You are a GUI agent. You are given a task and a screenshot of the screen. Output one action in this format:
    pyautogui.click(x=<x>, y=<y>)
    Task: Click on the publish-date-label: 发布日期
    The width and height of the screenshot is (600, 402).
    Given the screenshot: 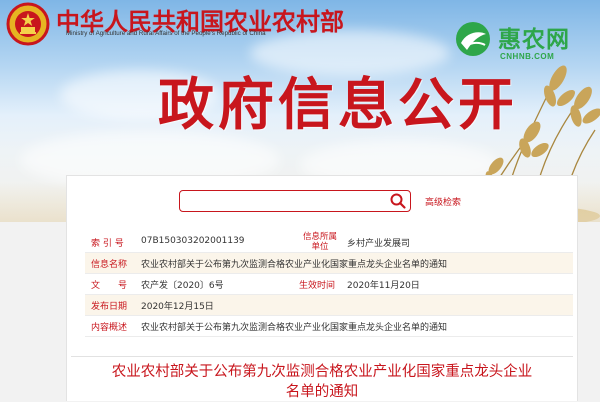 What is the action you would take?
    pyautogui.click(x=109, y=307)
    